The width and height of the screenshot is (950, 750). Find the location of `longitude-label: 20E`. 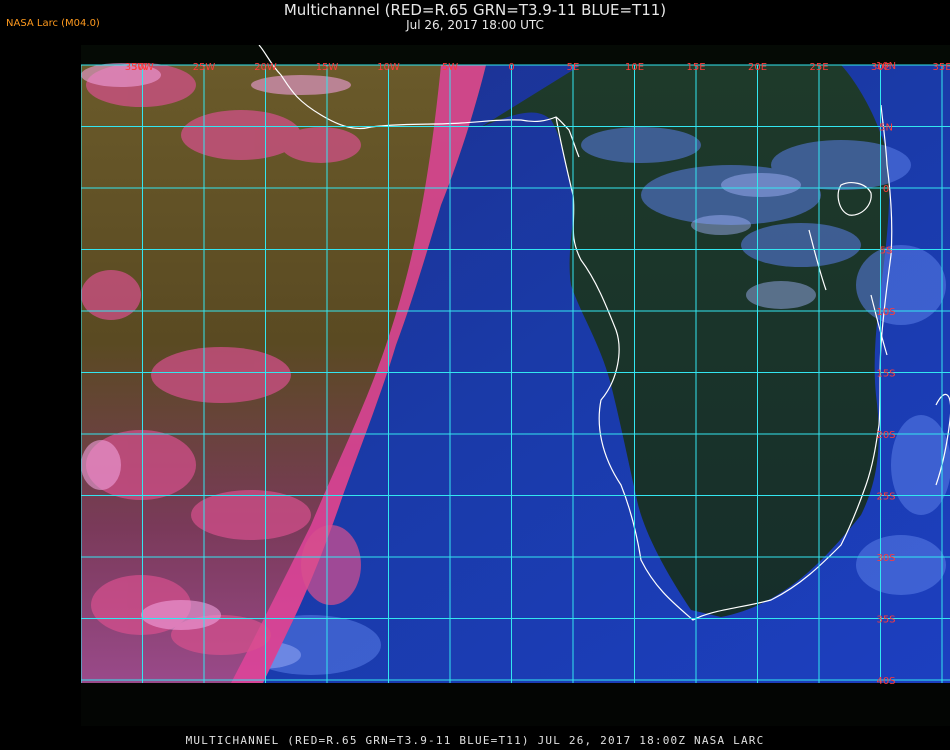

longitude-label: 20E is located at coordinates (757, 67).